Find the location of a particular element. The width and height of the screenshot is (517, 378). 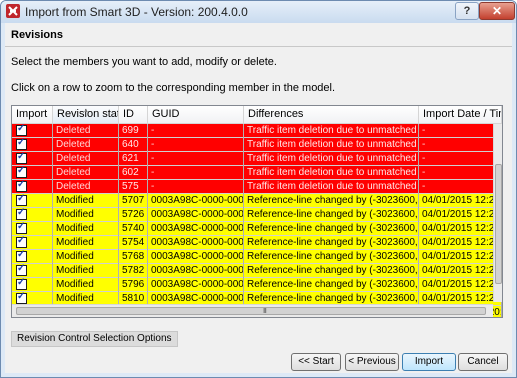

cell-id: 5796 is located at coordinates (133, 285).